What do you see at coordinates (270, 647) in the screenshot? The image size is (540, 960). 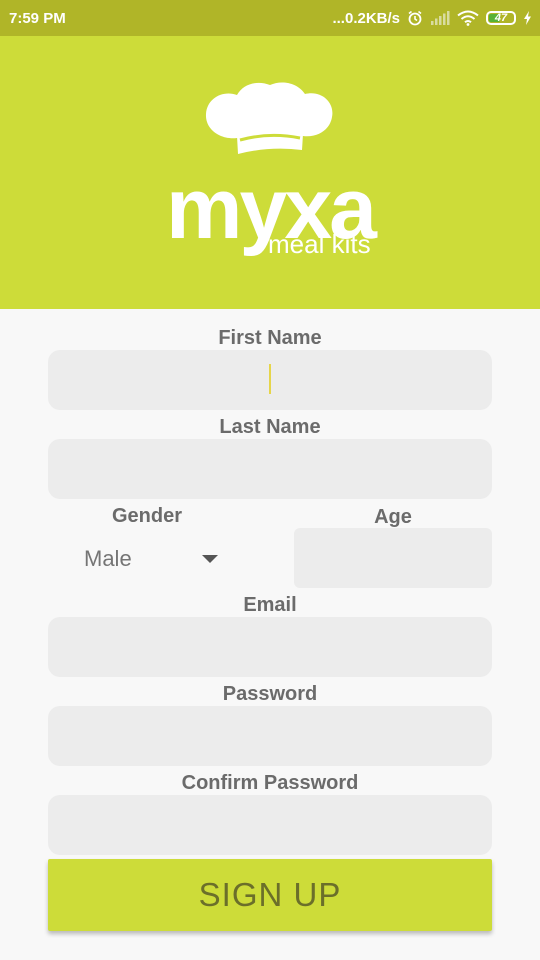 I see `email-input` at bounding box center [270, 647].